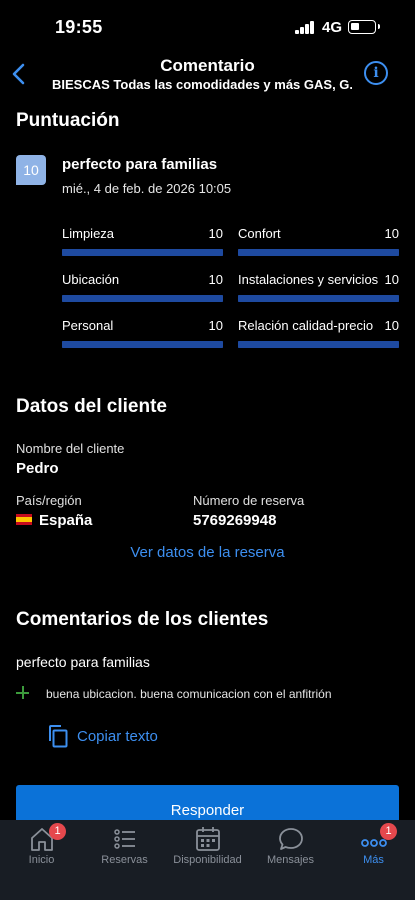  I want to click on page-title: Comentario, so click(207, 65).